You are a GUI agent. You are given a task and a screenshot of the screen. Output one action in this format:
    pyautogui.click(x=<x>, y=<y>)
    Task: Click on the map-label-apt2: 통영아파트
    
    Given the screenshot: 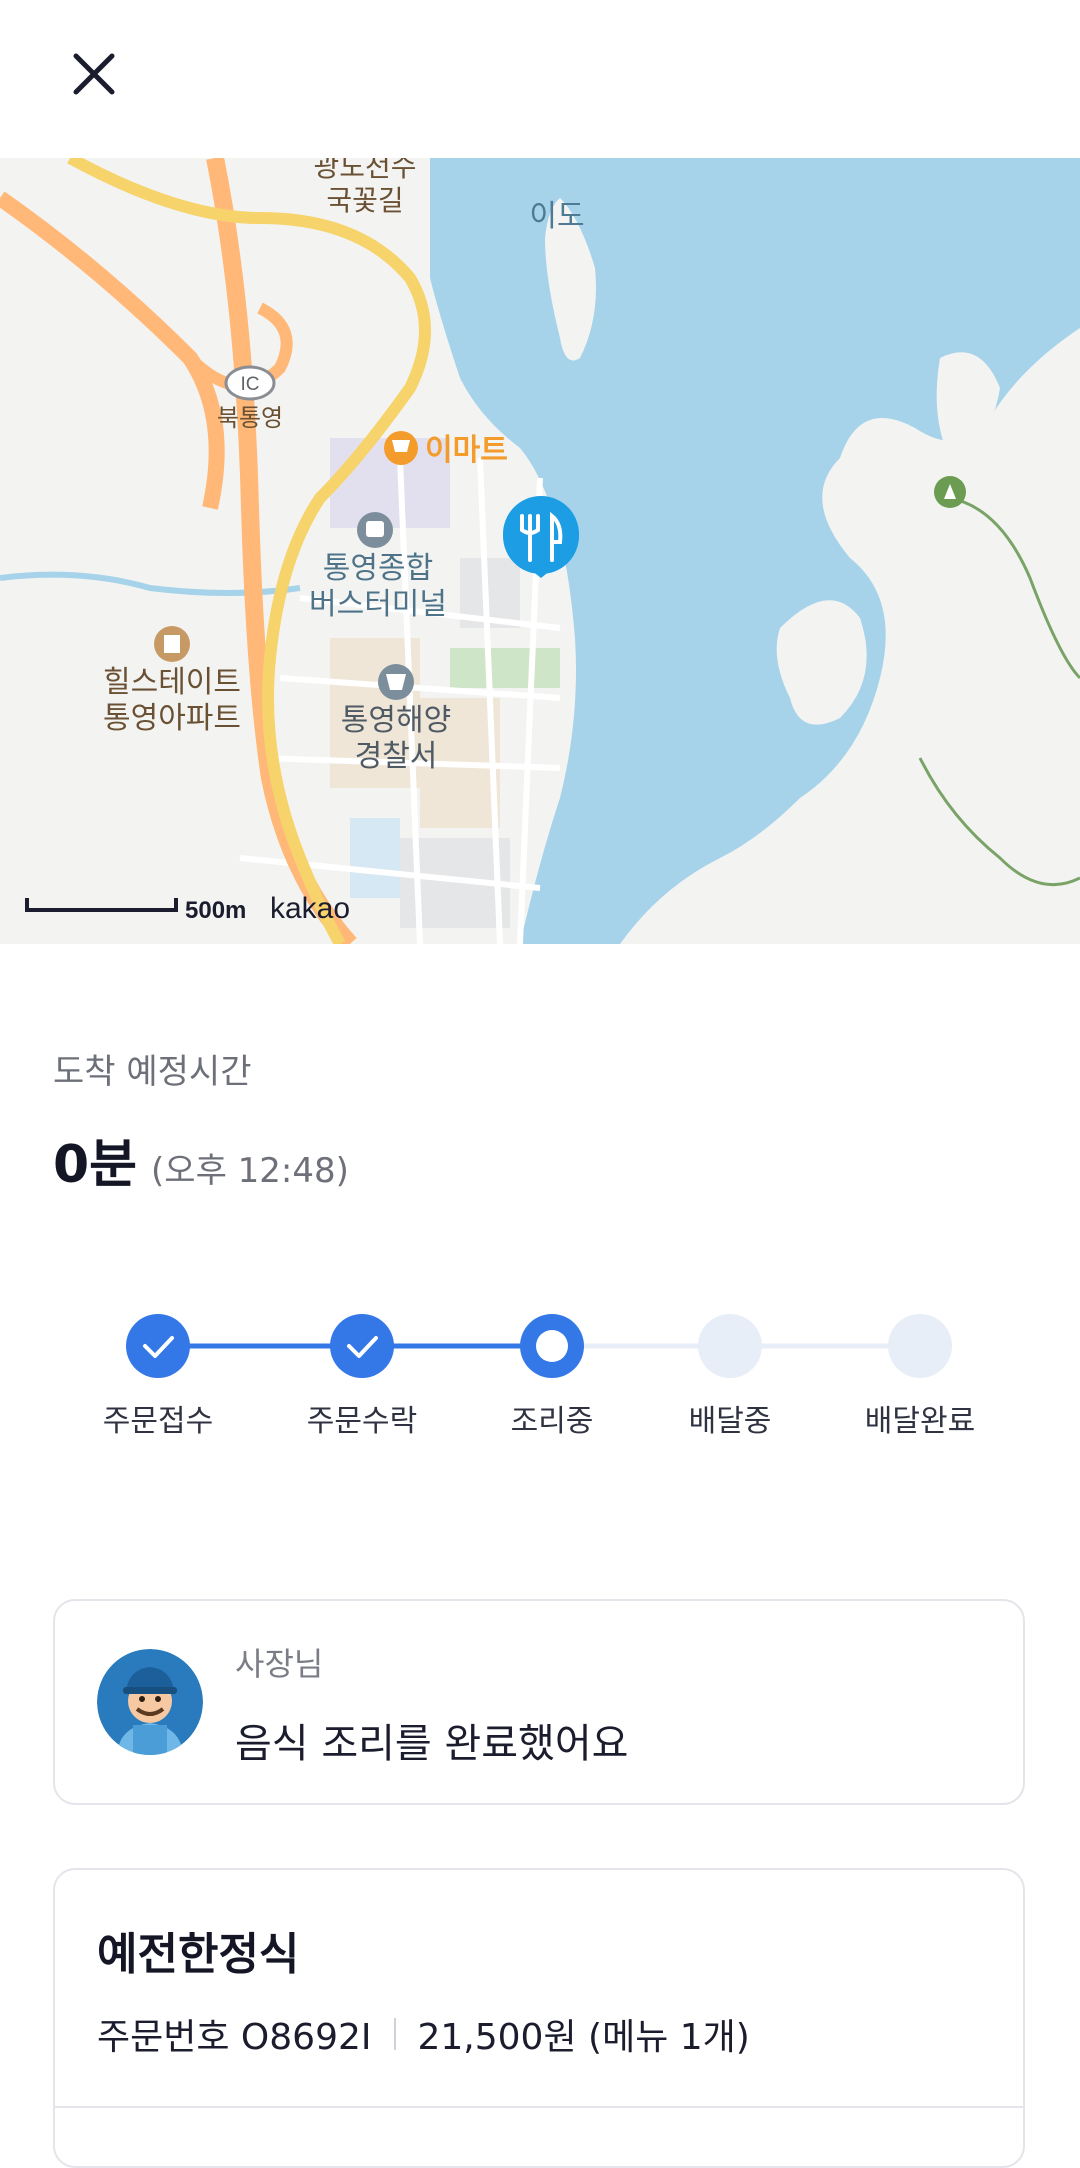 What is the action you would take?
    pyautogui.click(x=172, y=718)
    